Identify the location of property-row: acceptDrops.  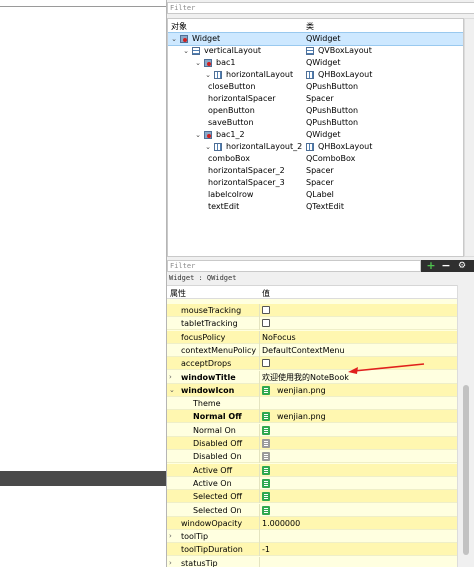
(312, 364).